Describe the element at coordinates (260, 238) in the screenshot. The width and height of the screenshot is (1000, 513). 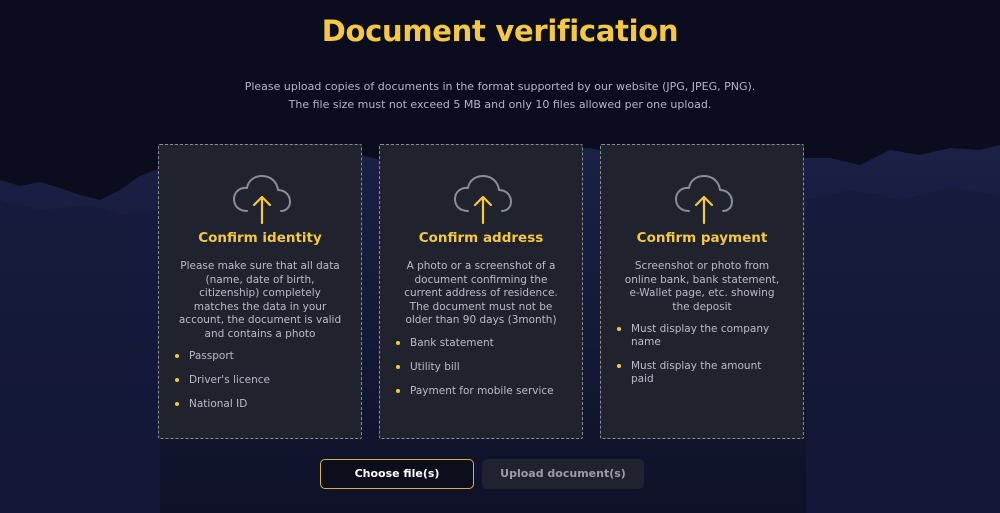
I see `card-title: Confirm identity` at that location.